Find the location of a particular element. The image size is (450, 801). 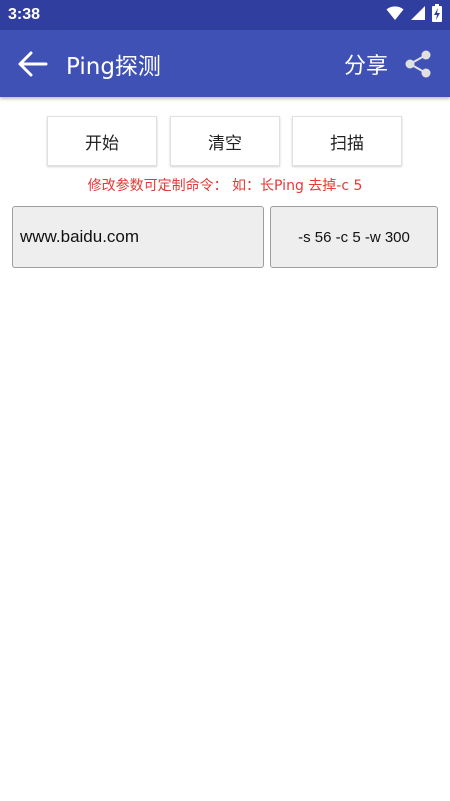

page-title: Ping探测 is located at coordinates (113, 66).